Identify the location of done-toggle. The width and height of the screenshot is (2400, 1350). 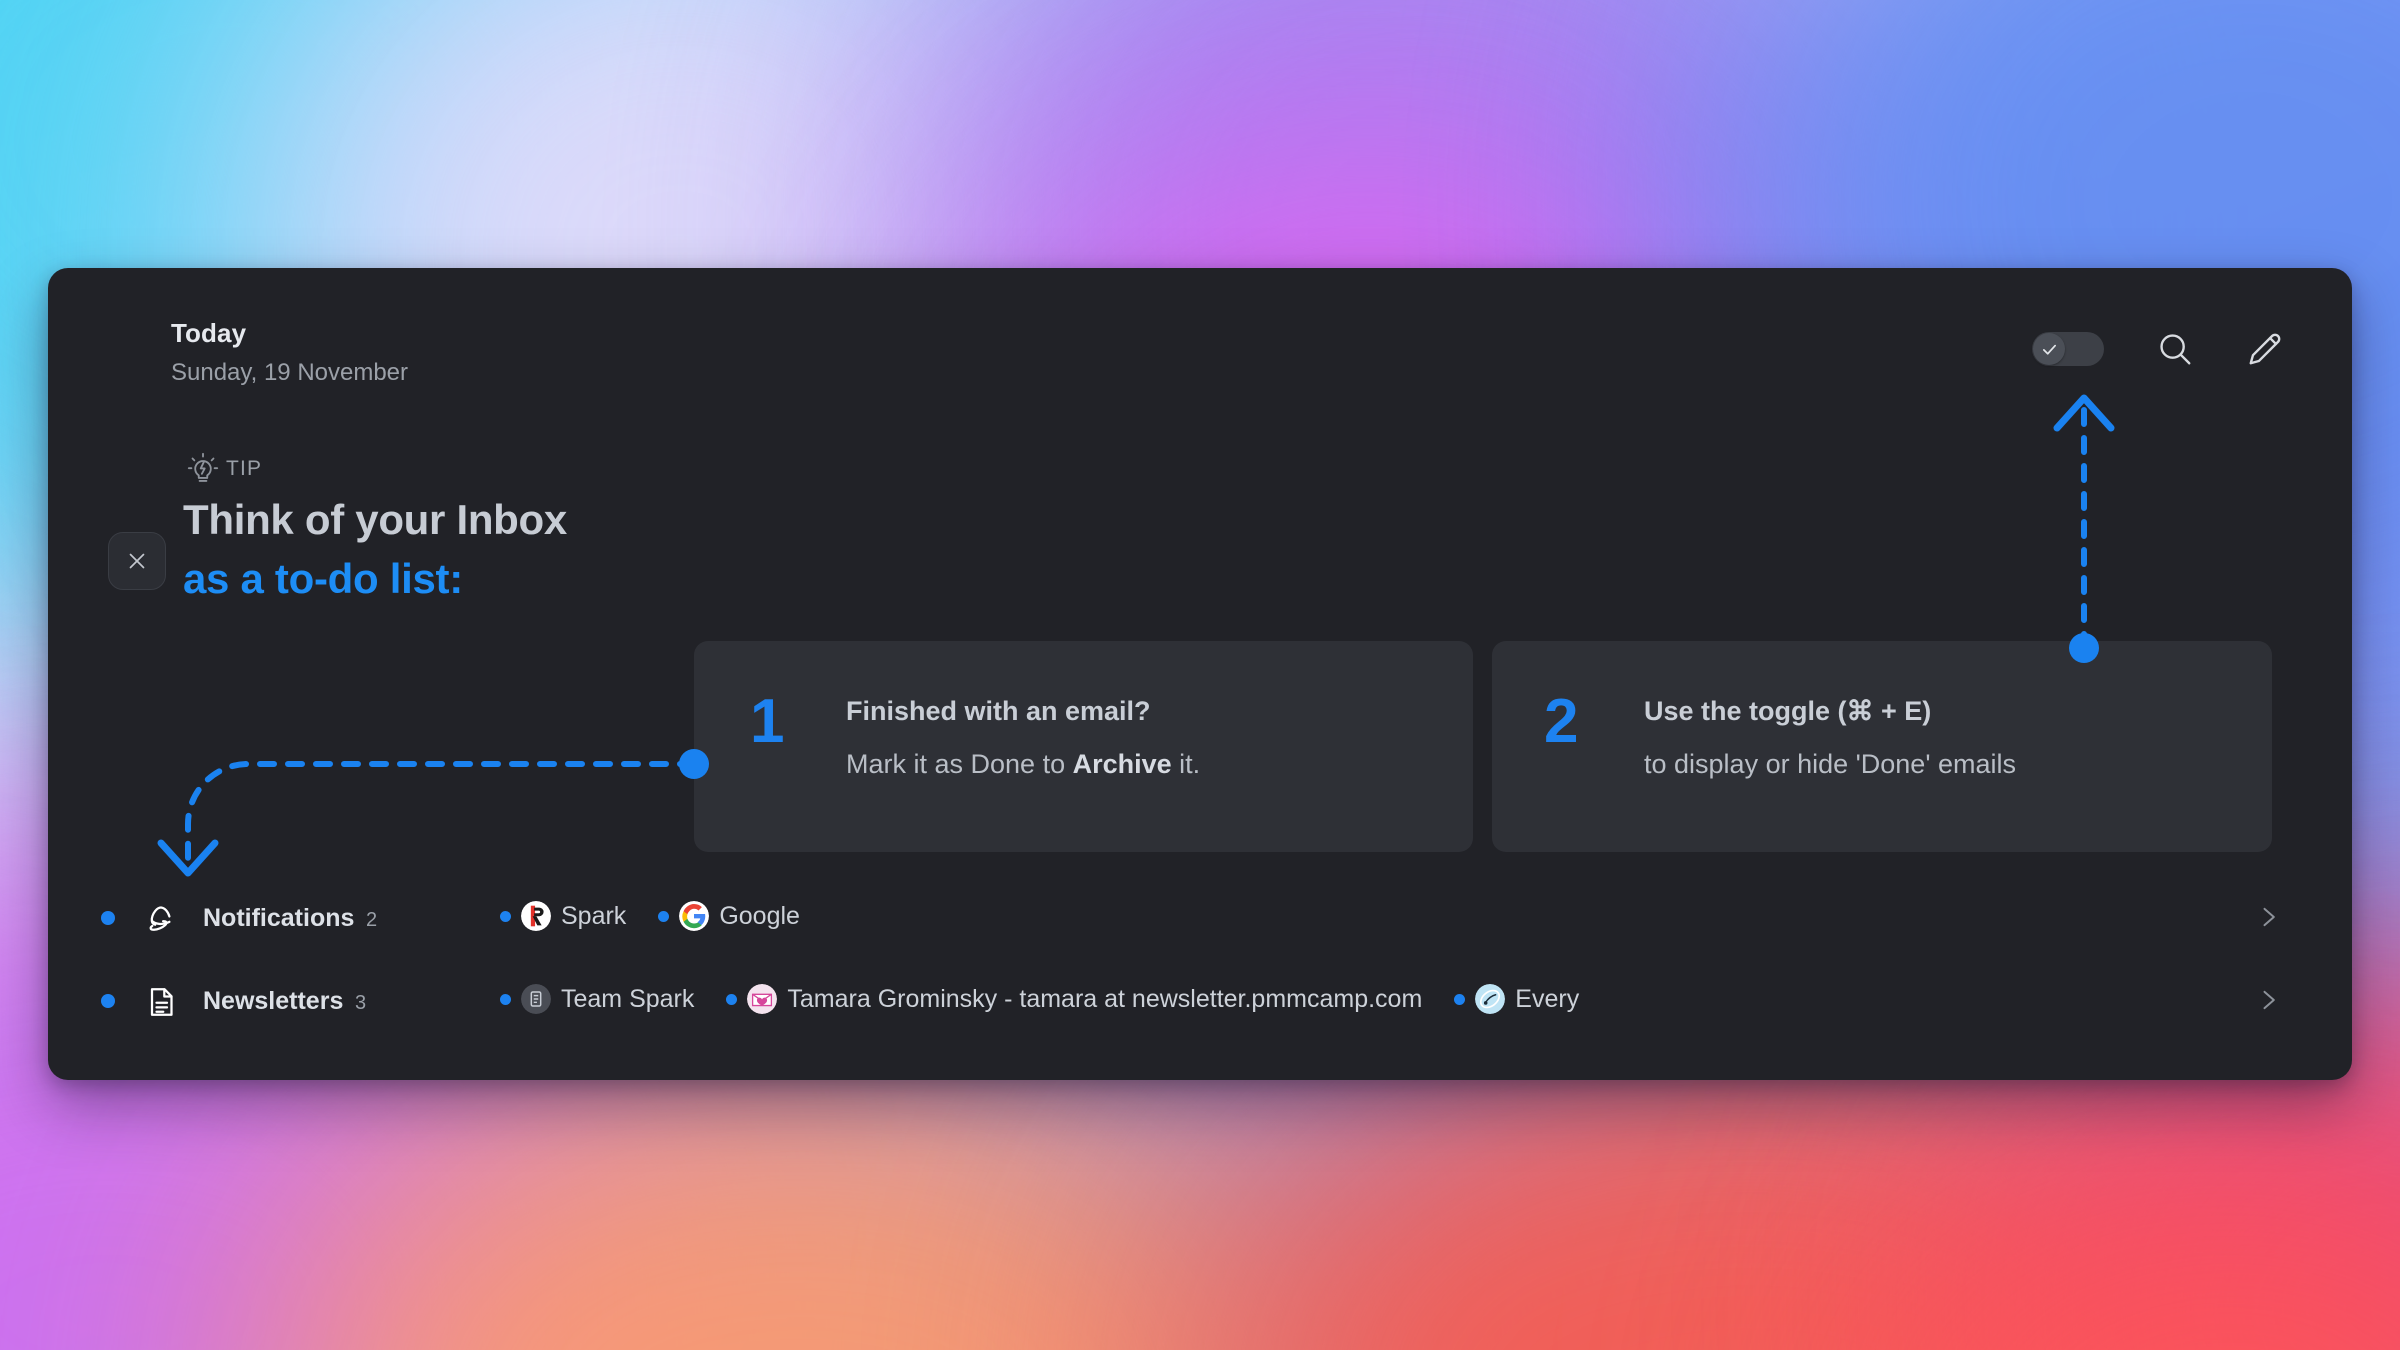
(2068, 349).